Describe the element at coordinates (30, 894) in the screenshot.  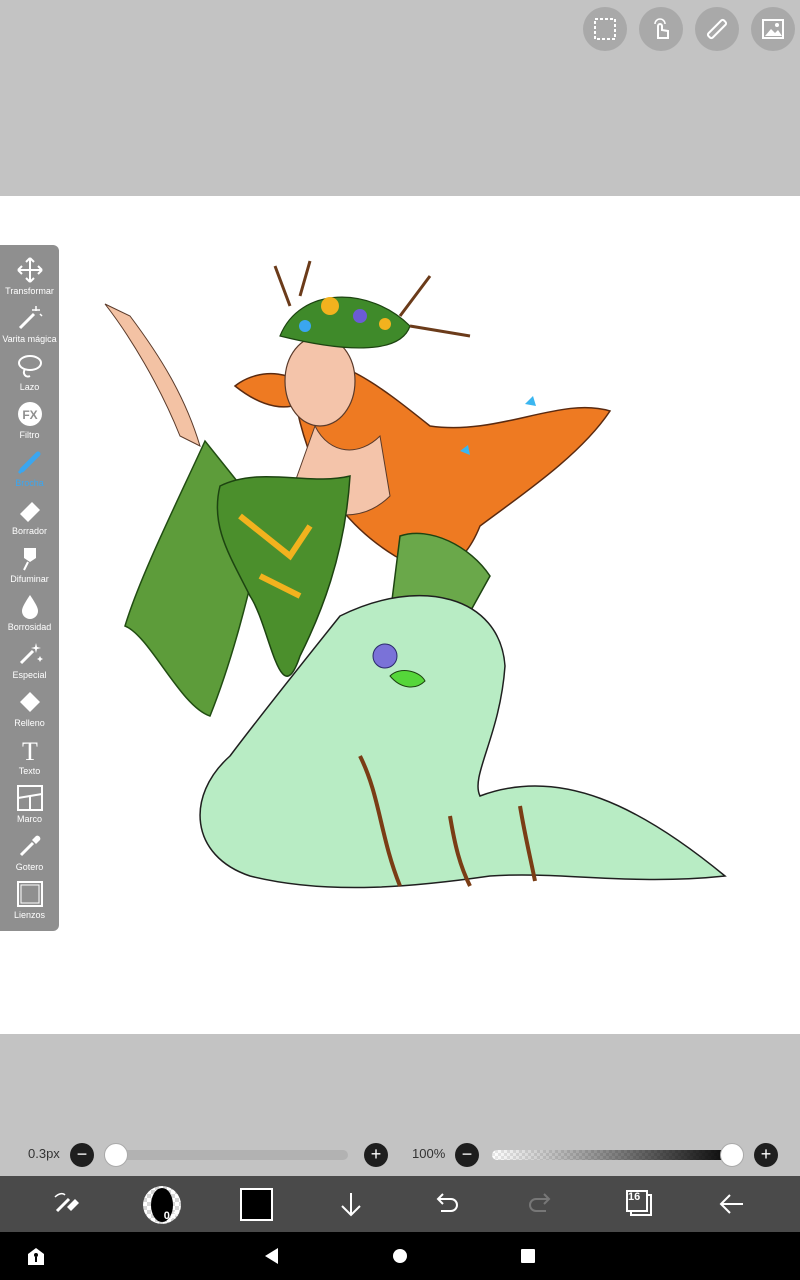
I see `canvas-icon` at that location.